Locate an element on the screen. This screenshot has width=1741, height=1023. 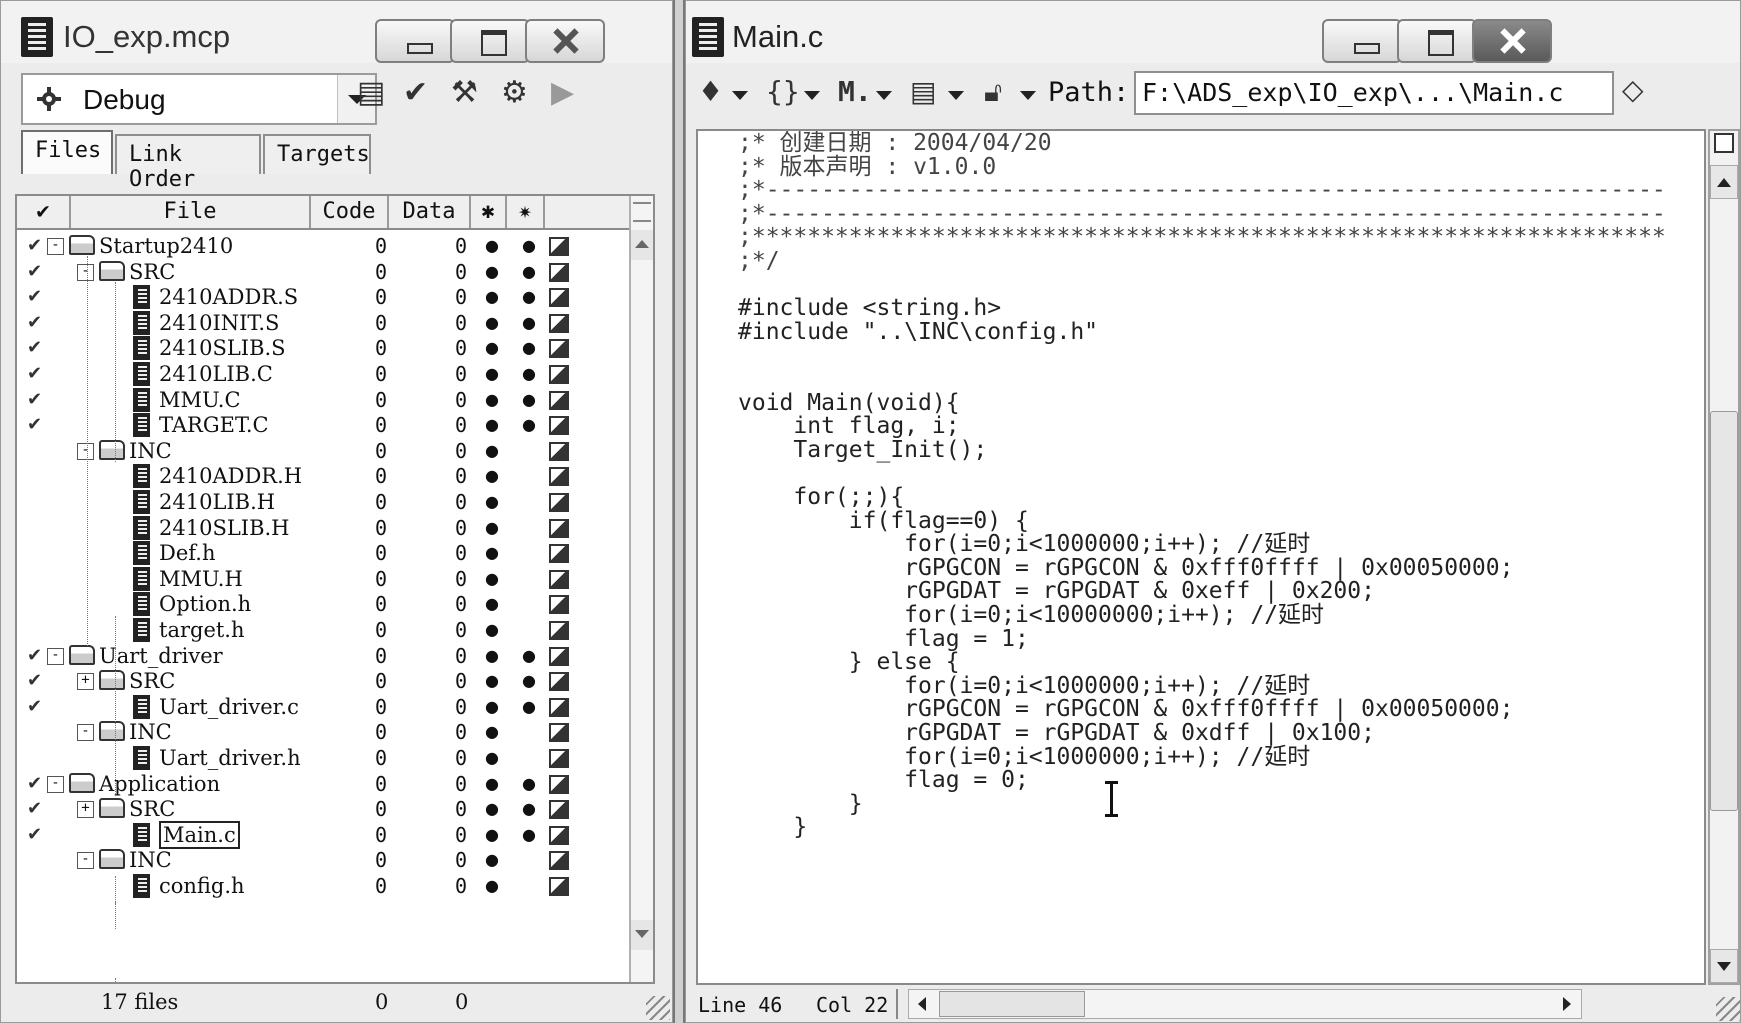
file-row: ✔ 2410ADDR.S 0 0 ● ● is located at coordinates (325, 297).